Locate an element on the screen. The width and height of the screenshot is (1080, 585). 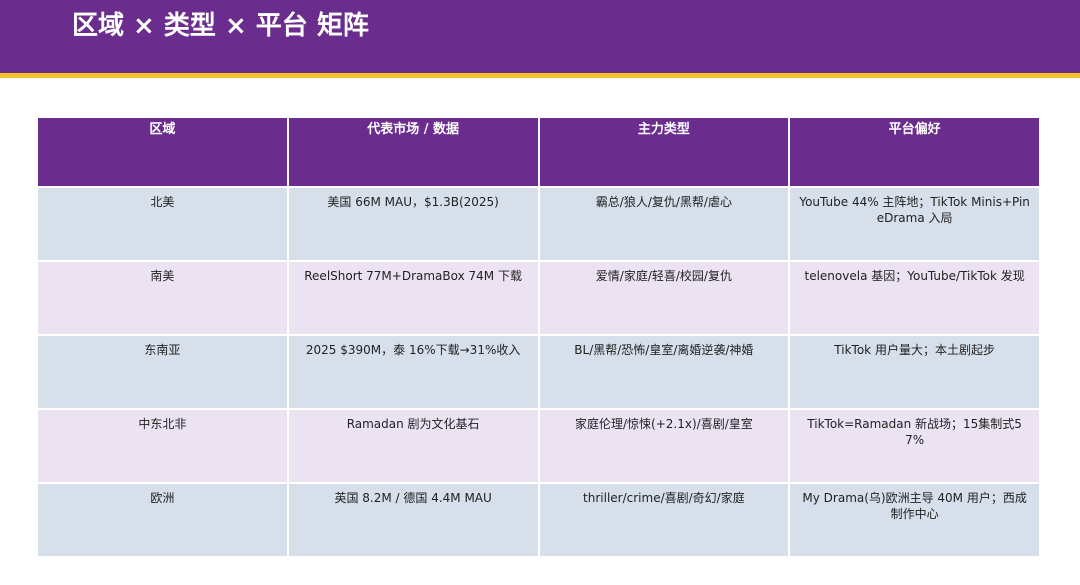
column-header-platform-preference: 平台偏好 is located at coordinates (914, 152).